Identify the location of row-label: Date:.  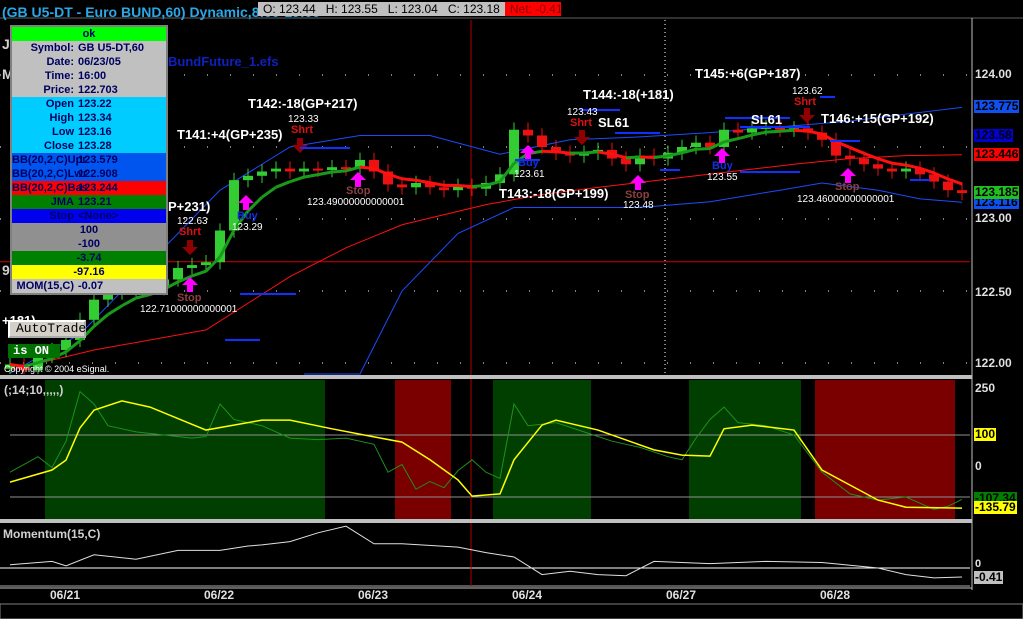
(60, 62).